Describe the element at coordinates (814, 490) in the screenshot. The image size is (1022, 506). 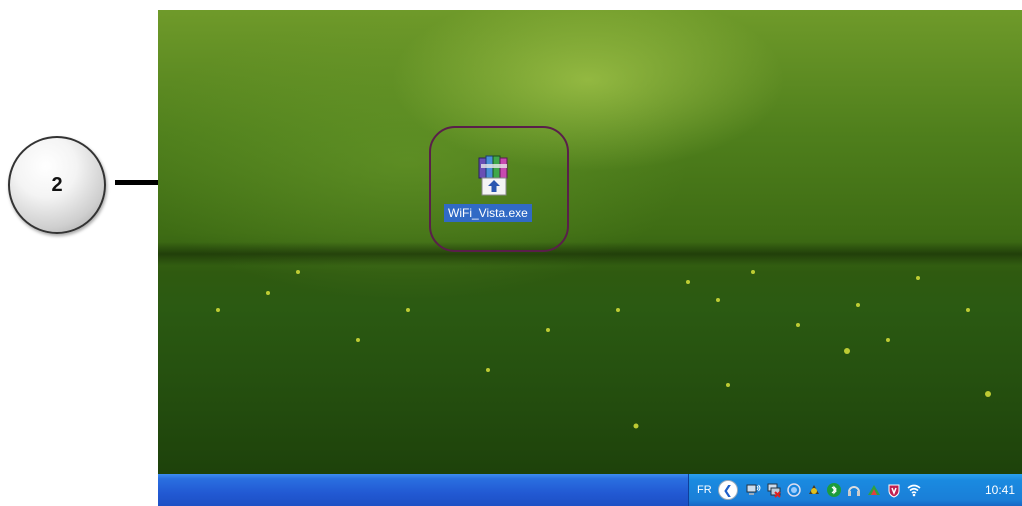
I see `security-icon` at that location.